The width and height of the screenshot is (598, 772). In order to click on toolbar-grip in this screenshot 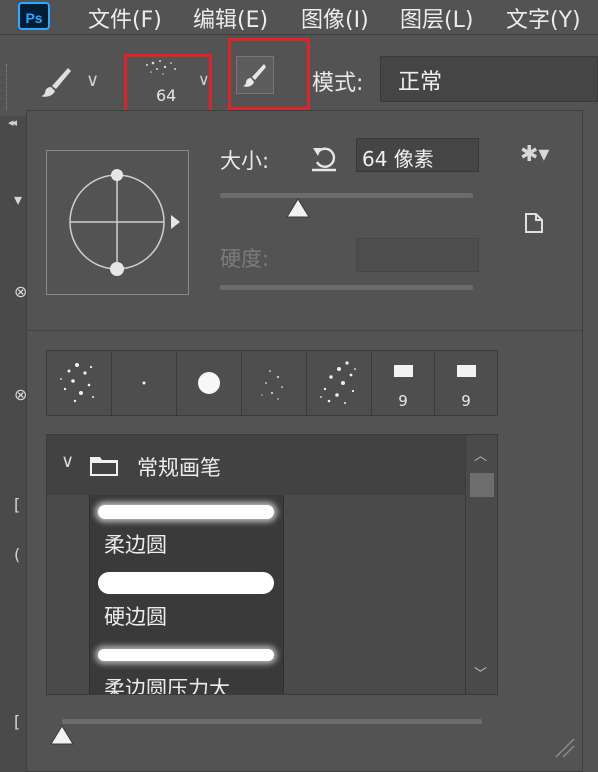, I will do `click(8, 87)`.